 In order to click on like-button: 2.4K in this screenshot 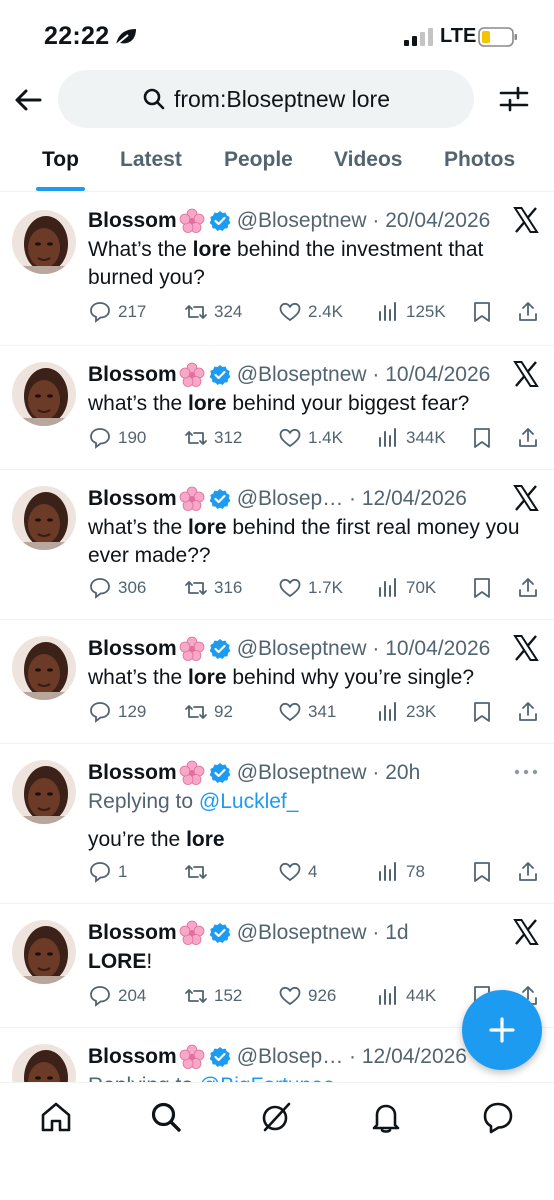, I will do `click(310, 312)`.